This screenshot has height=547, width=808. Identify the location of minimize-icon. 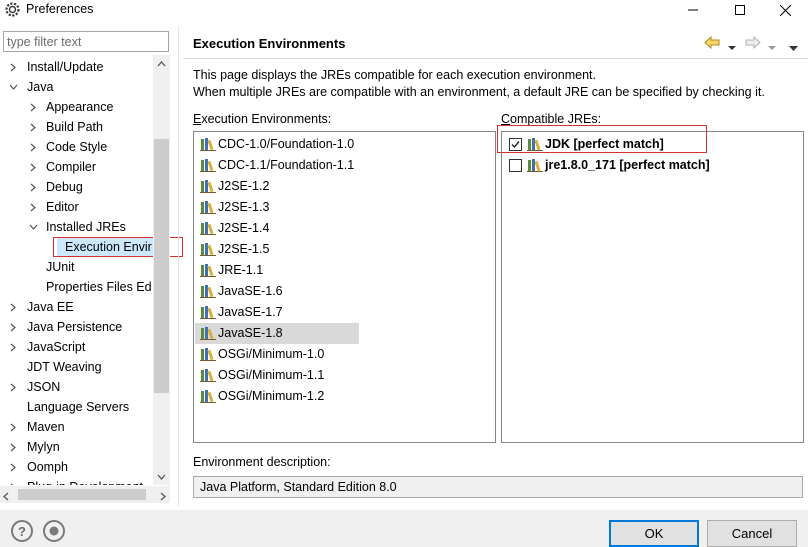
(693, 10).